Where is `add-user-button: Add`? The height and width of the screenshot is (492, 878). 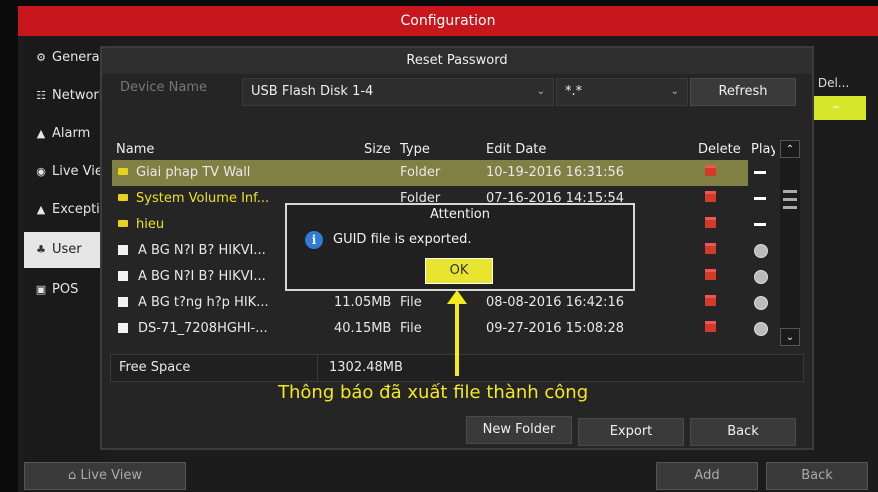
add-user-button: Add is located at coordinates (707, 476).